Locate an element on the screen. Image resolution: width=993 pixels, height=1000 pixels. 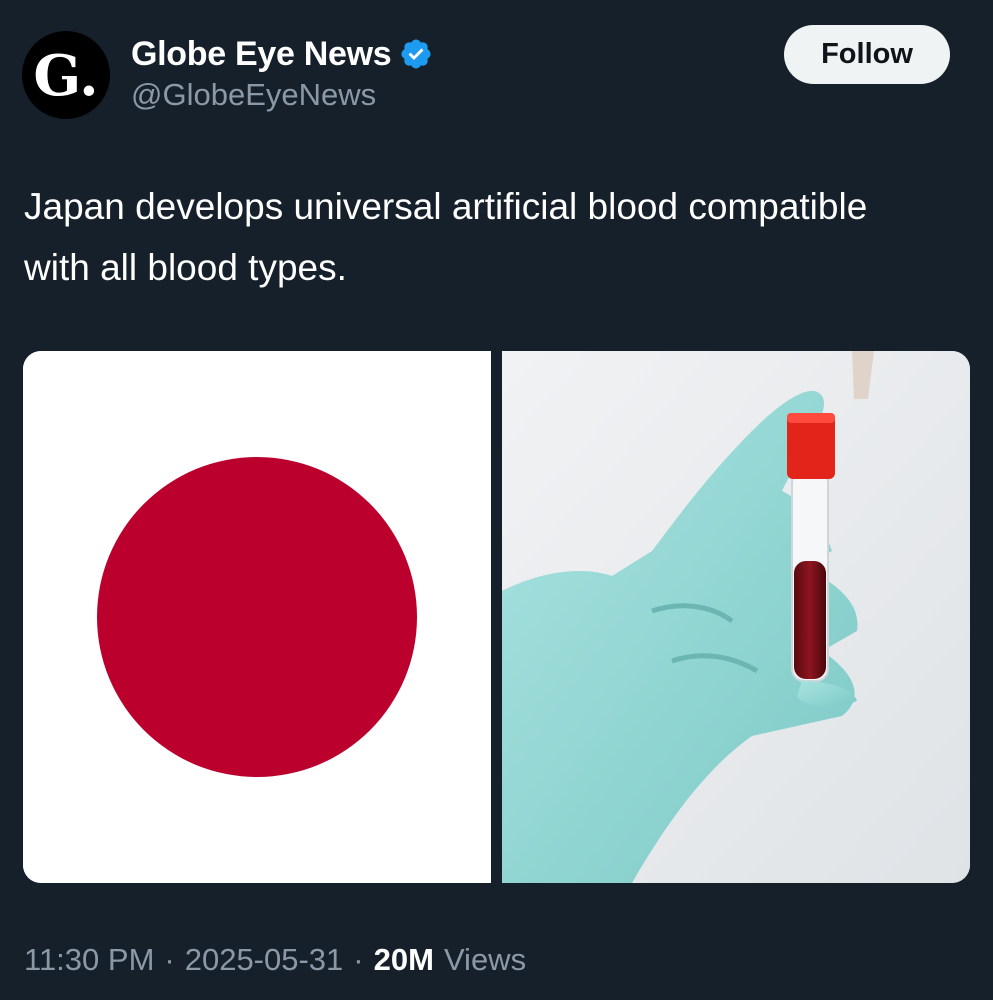
tweet-time: 11:30 PM is located at coordinates (89, 960).